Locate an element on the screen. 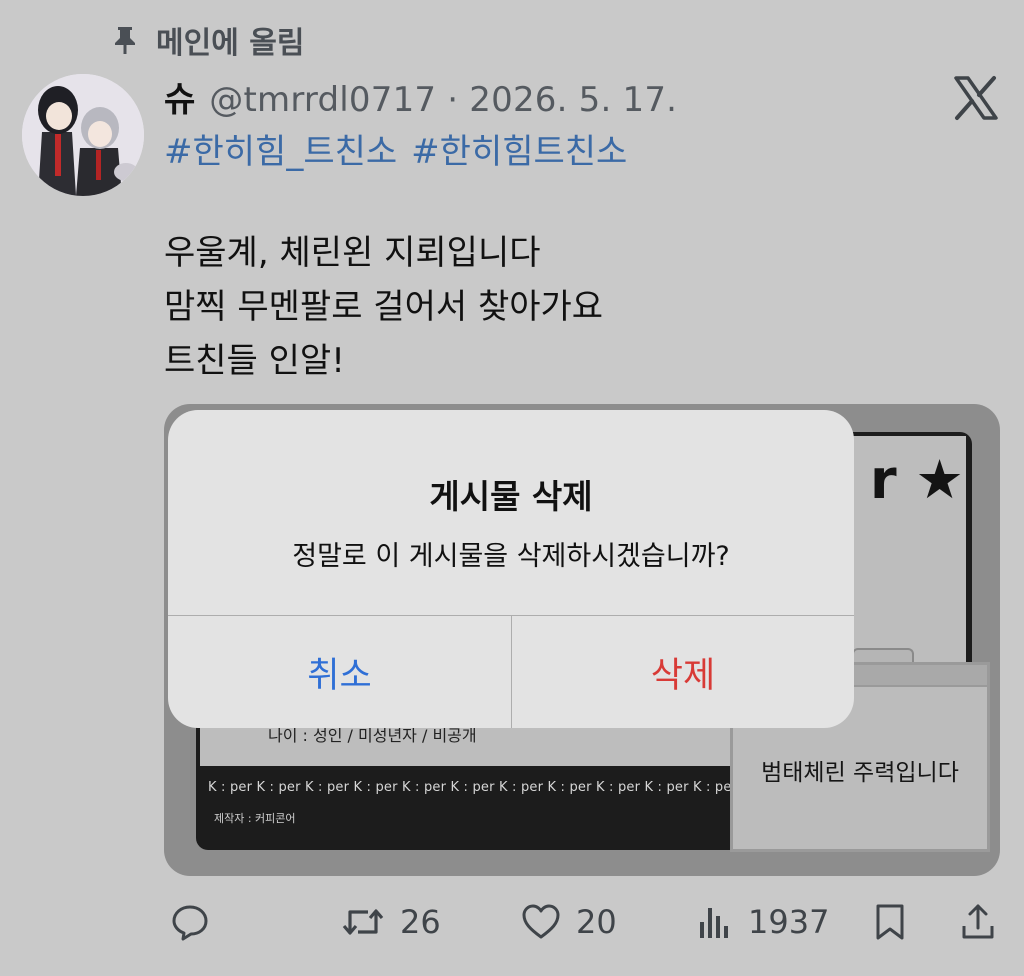 The width and height of the screenshot is (1024, 976). hashtag-link: #한히힘_트친소 is located at coordinates (280, 152).